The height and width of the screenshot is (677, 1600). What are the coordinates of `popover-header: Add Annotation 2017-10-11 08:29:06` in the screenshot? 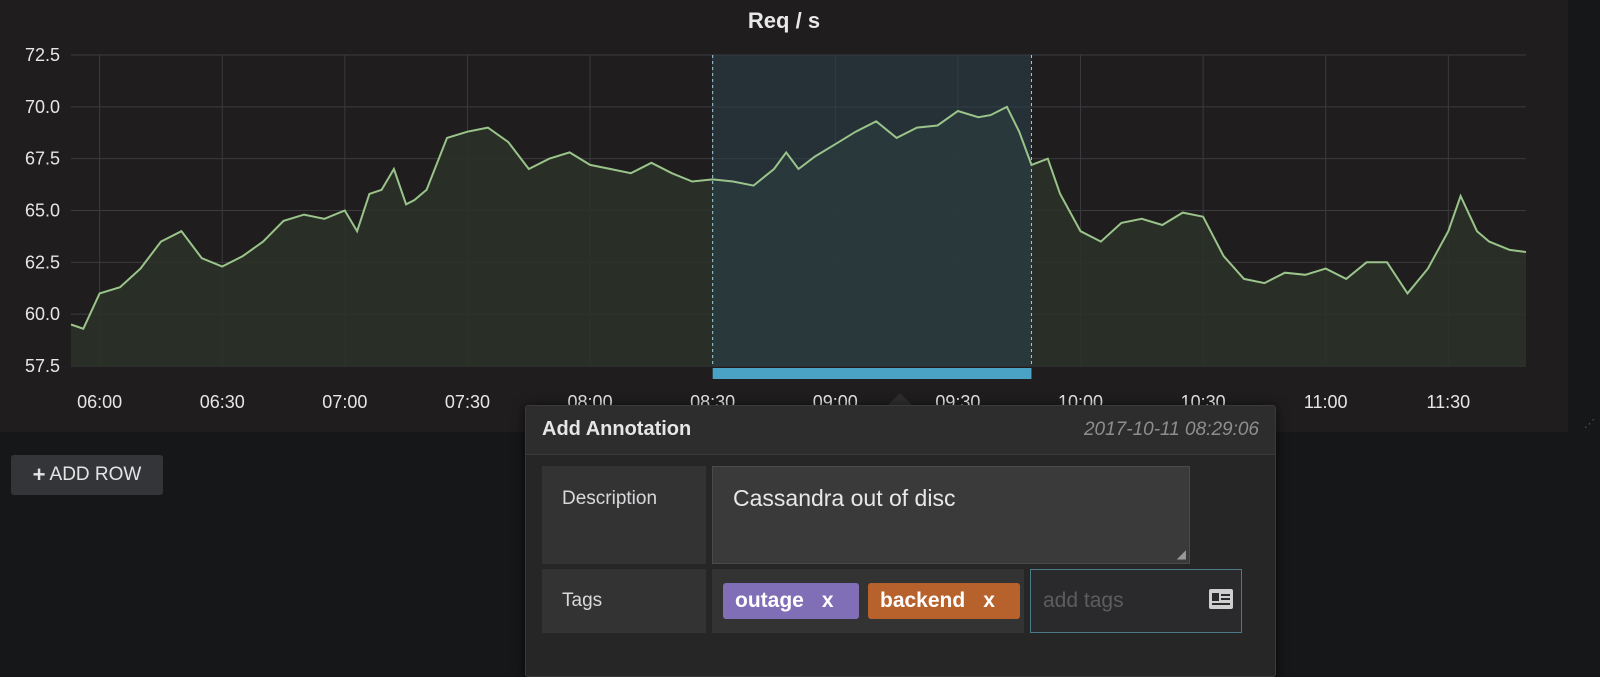 It's located at (900, 430).